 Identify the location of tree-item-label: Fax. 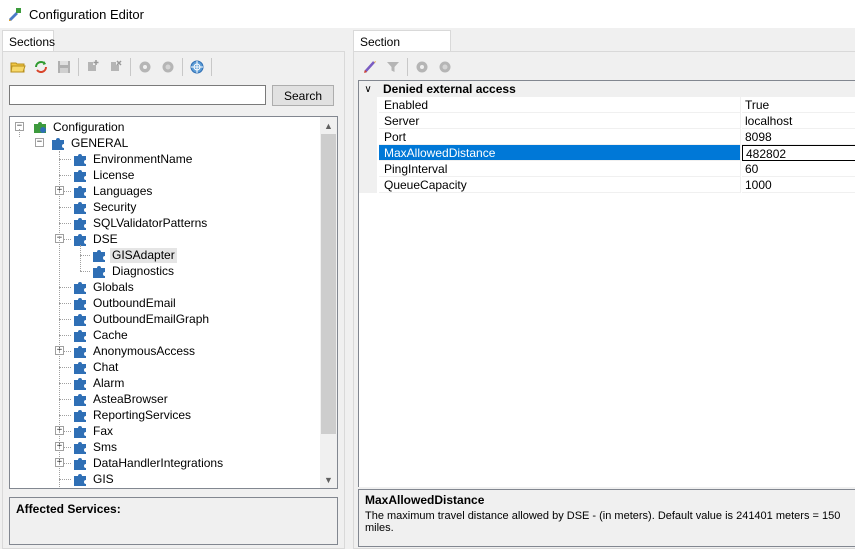
(103, 430).